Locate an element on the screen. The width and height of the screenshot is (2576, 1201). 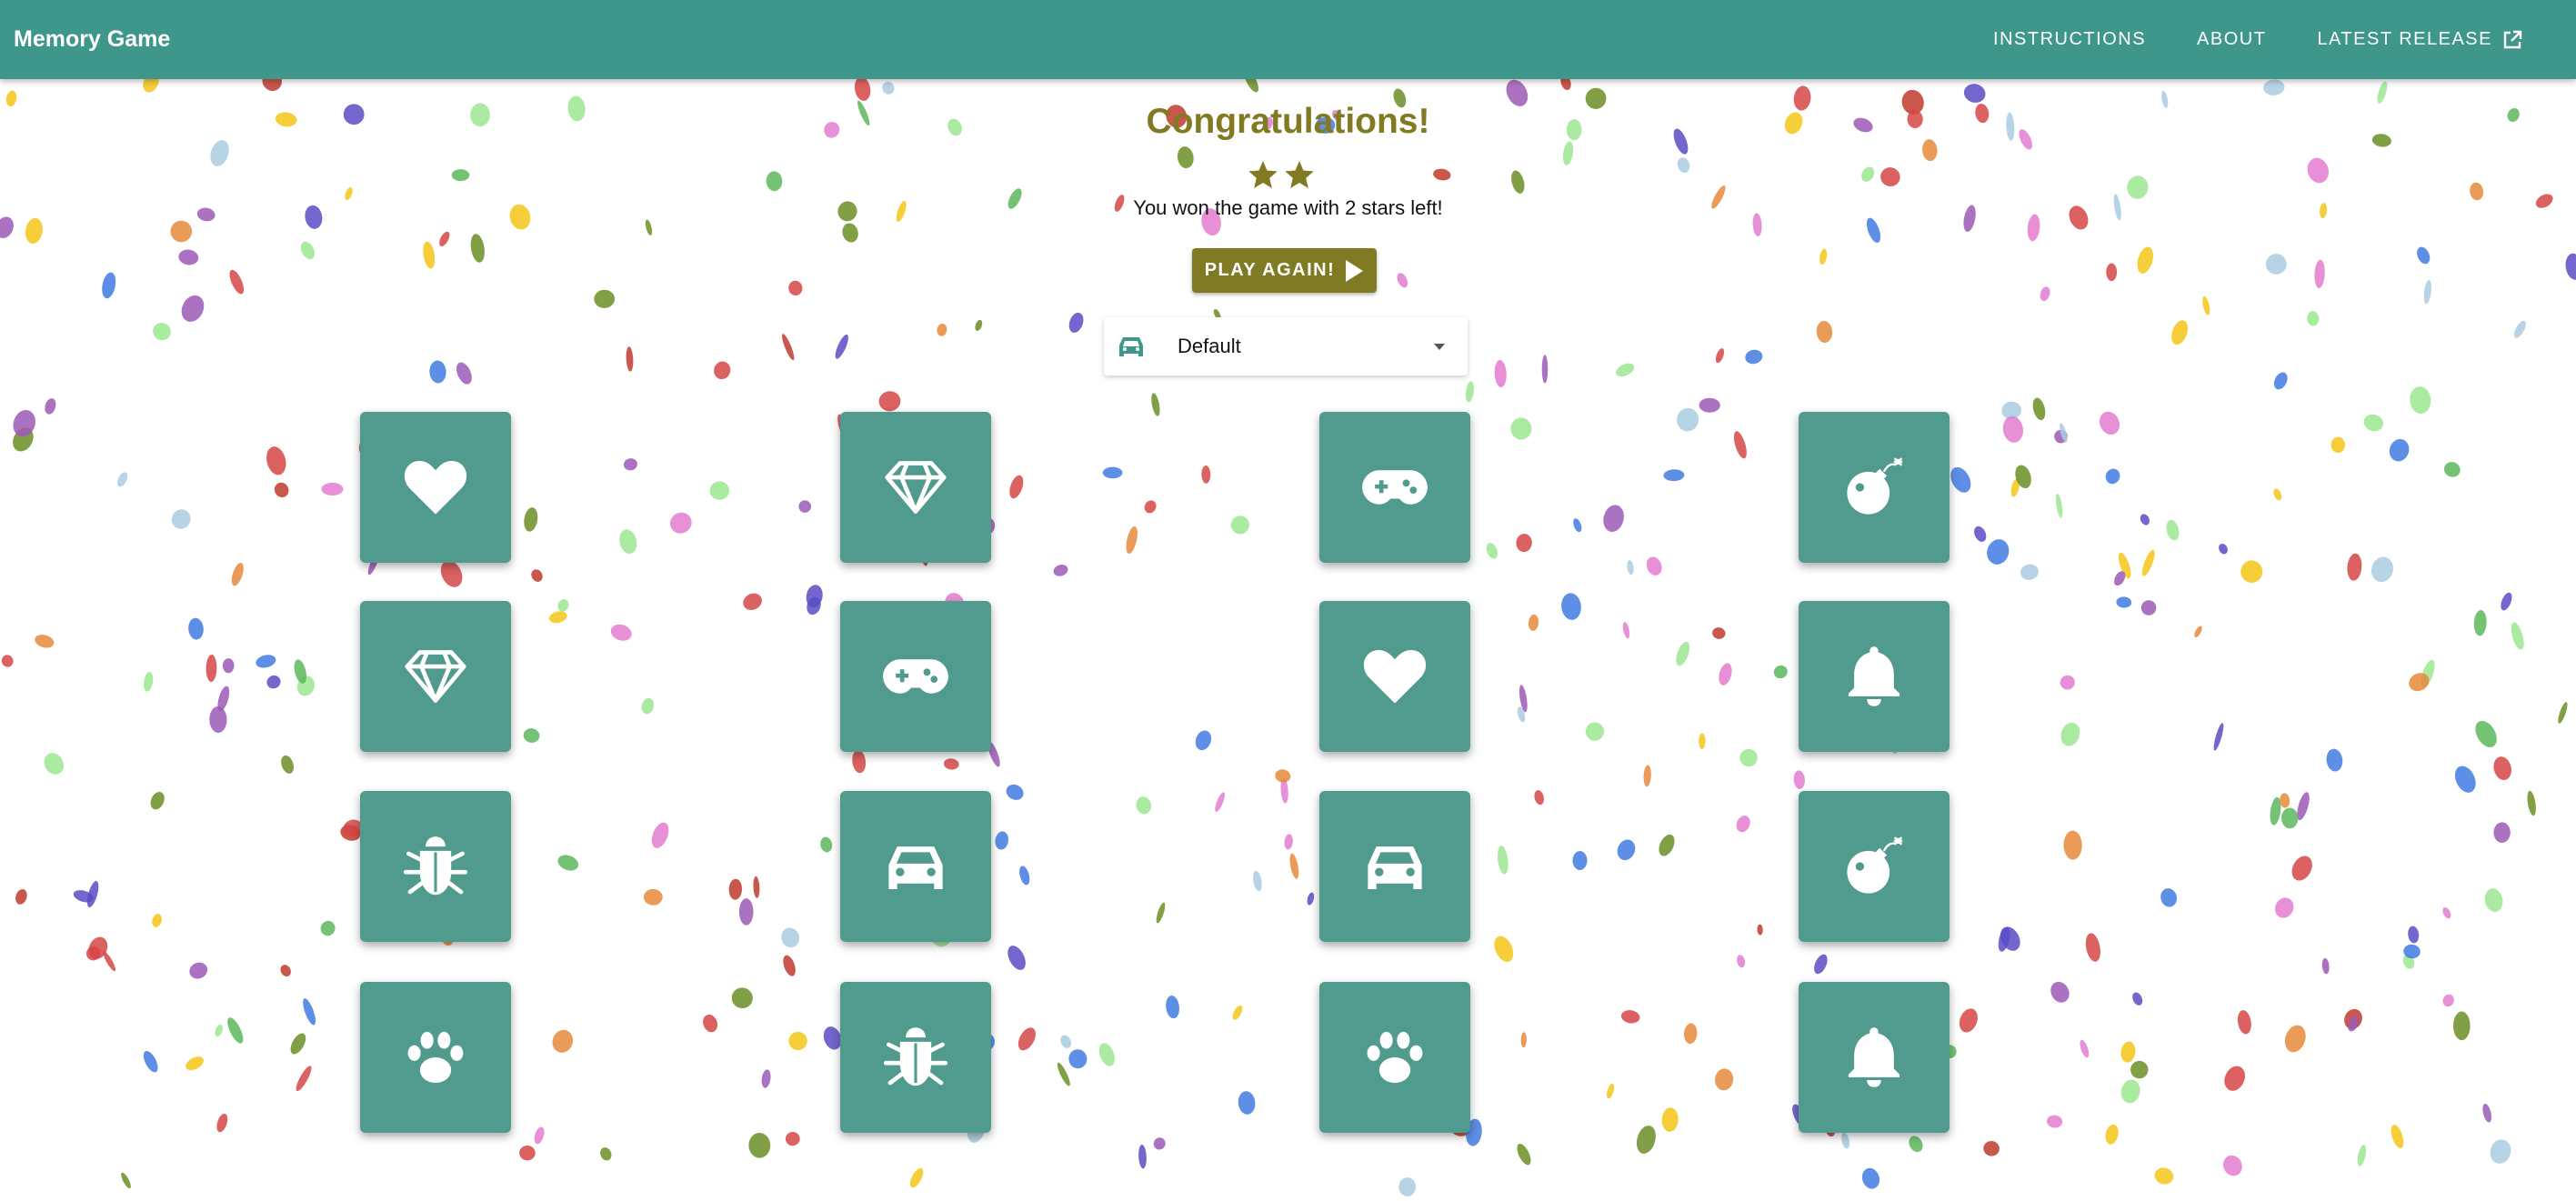
external-link-icon is located at coordinates (2513, 39).